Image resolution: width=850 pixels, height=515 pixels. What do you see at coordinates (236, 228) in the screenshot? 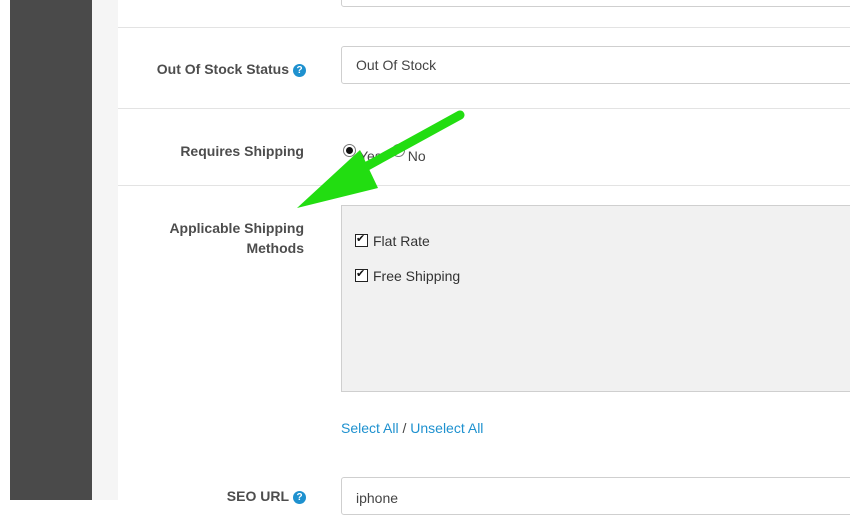
I see `shipping-methods-label-line1: Applicable Shipping` at bounding box center [236, 228].